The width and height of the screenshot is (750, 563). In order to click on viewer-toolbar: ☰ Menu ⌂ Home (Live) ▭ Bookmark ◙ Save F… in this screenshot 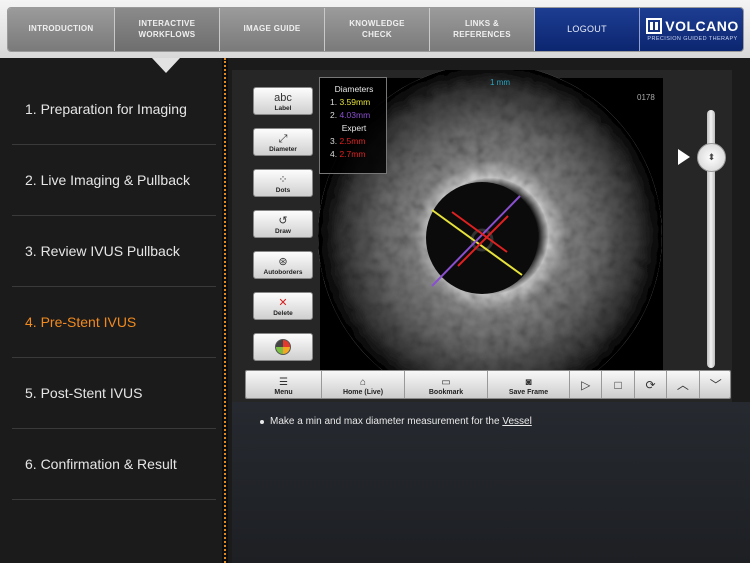, I will do `click(488, 384)`.